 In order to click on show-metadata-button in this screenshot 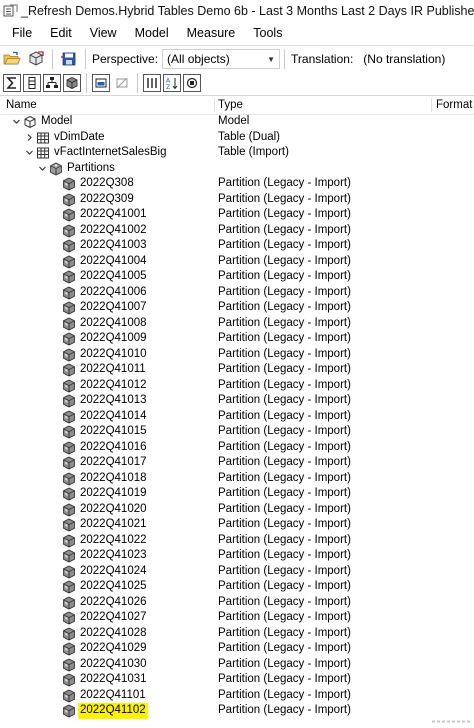, I will do `click(192, 83)`.